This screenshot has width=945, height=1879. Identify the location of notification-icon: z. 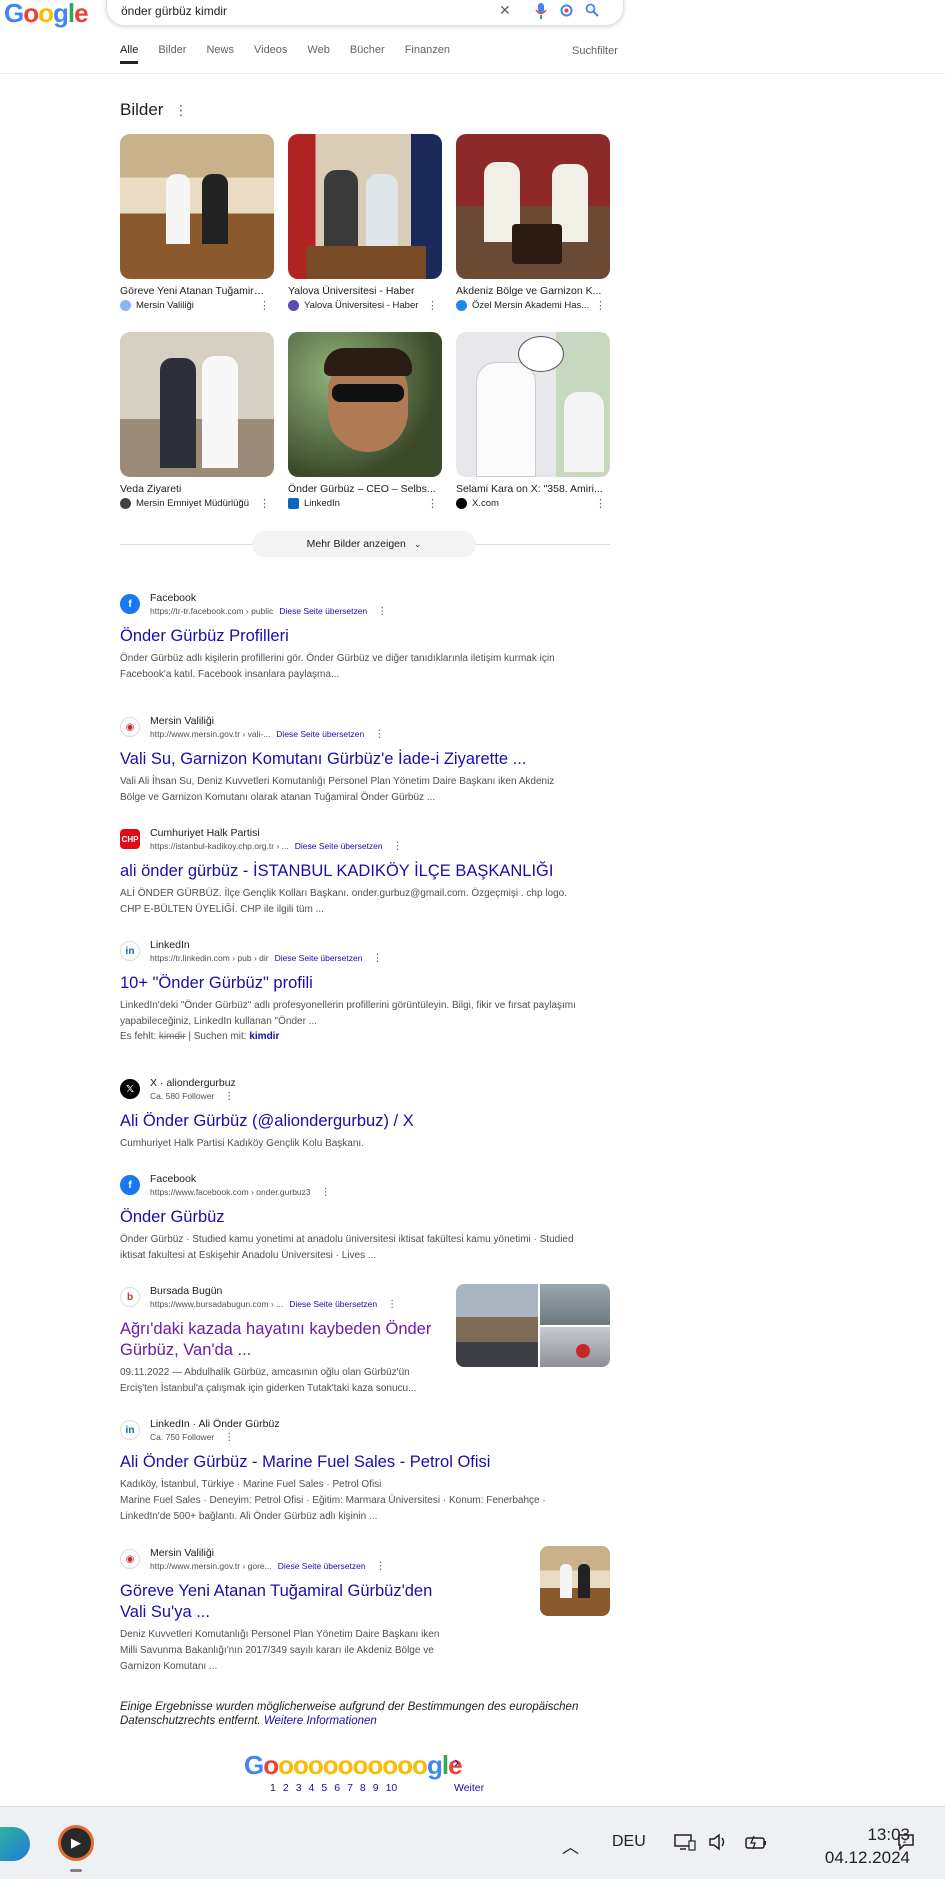
(906, 1844).